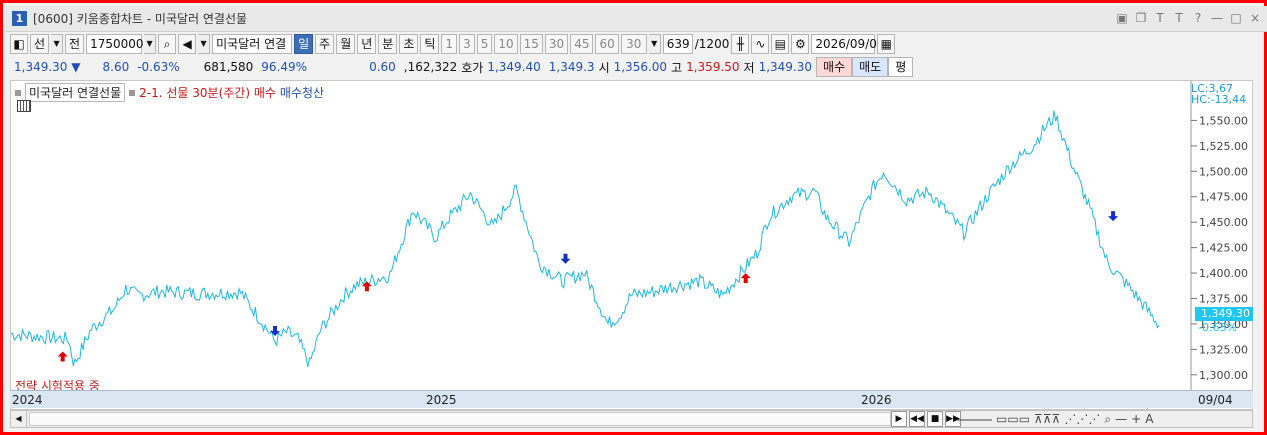 This screenshot has height=435, width=1267. Describe the element at coordinates (800, 44) in the screenshot. I see `gear-icon: ⚙` at that location.